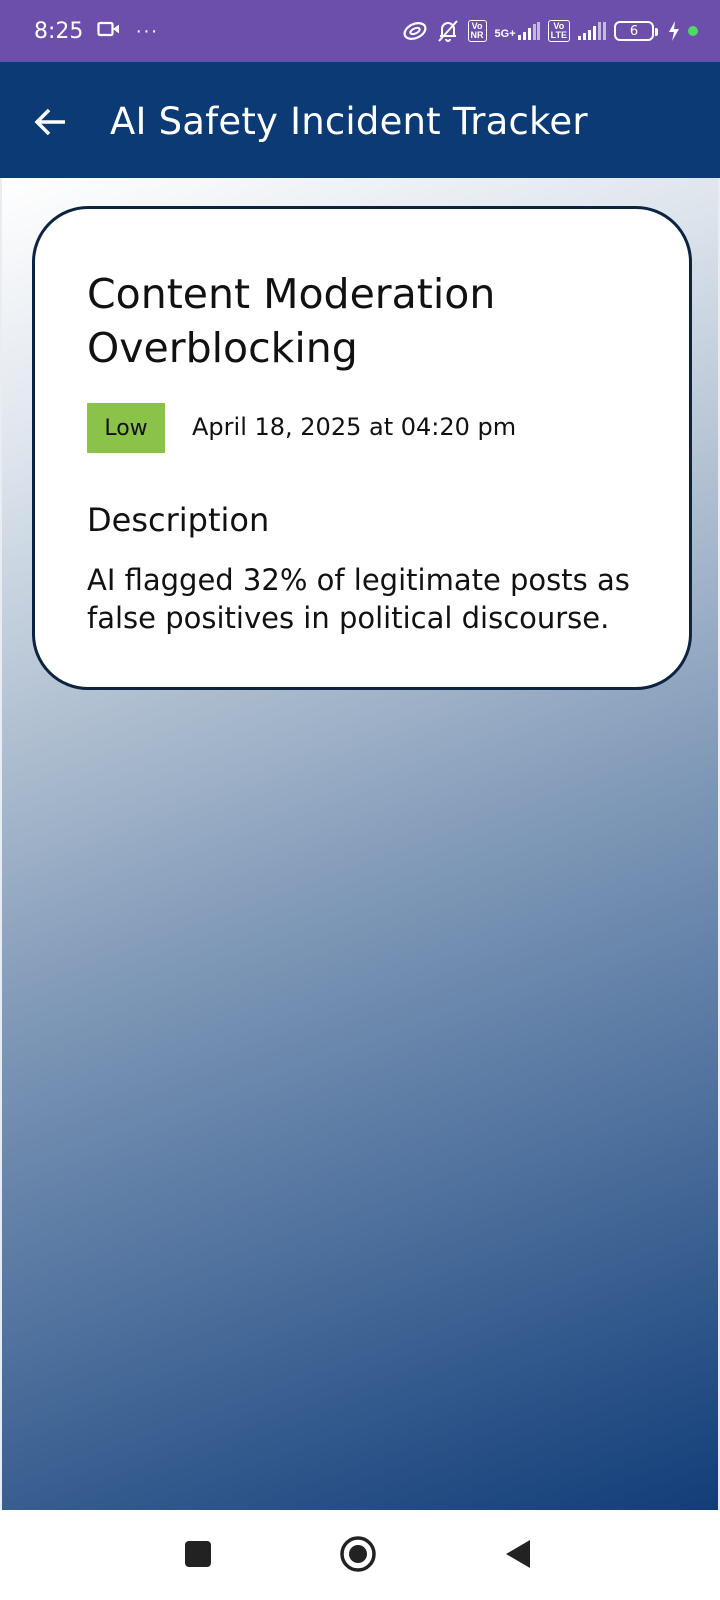 This screenshot has height=1600, width=720. I want to click on battery-icon: 6, so click(636, 31).